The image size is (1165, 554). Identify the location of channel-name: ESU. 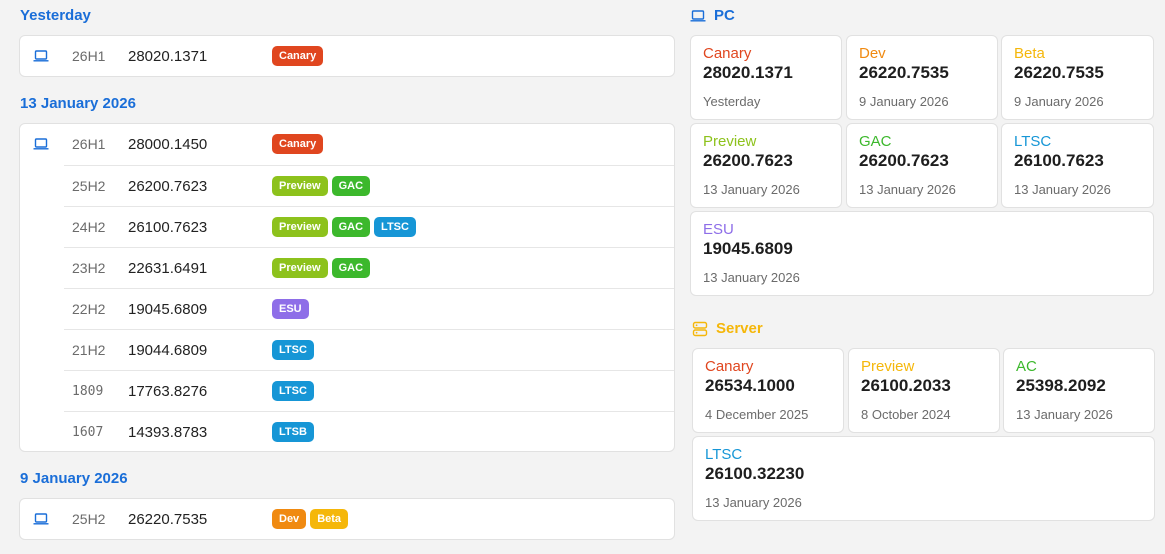
(718, 229).